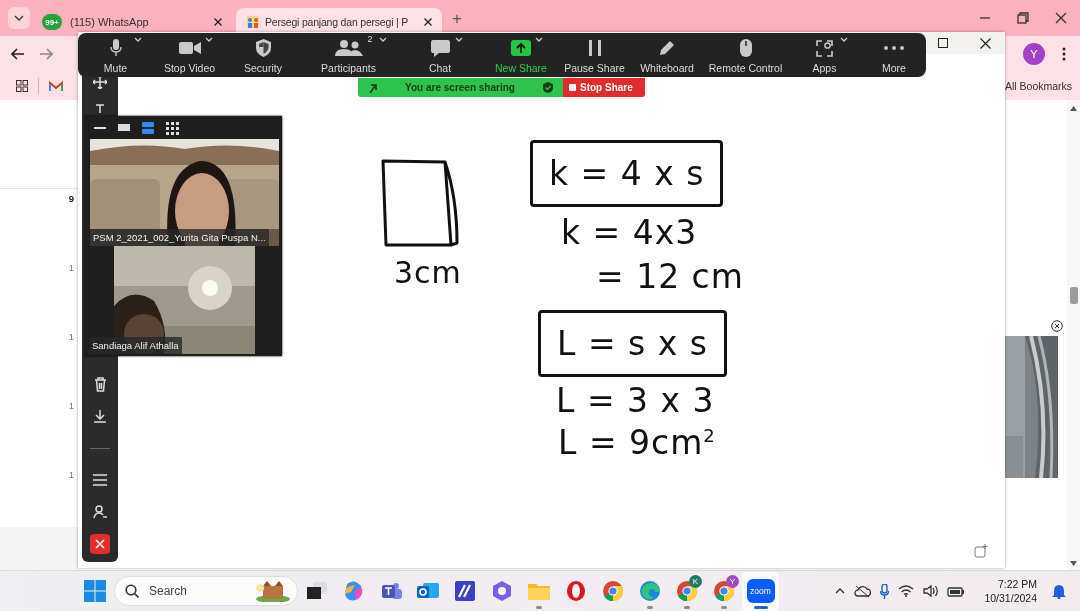 This screenshot has height=611, width=1080. What do you see at coordinates (695, 581) in the screenshot?
I see `profile-badge: K` at bounding box center [695, 581].